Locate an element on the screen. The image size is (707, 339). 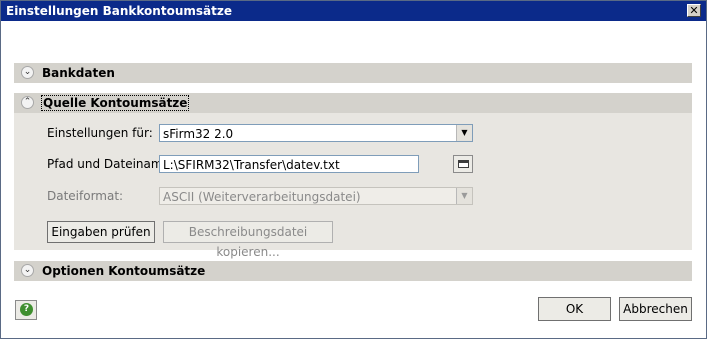
help-icon: ? is located at coordinates (26, 309).